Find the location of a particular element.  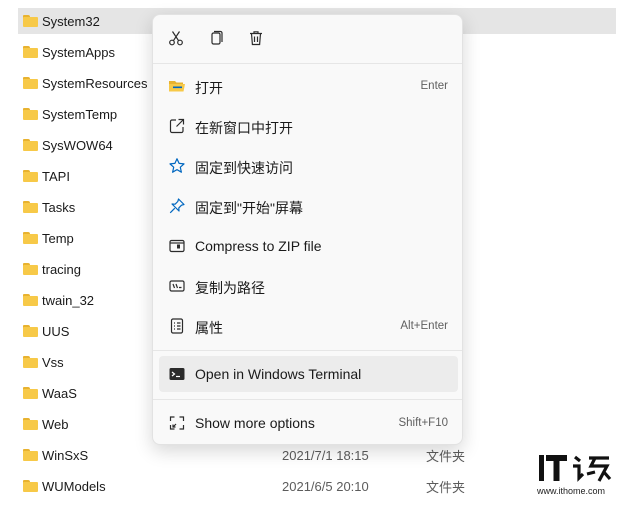

open-new-window-icon is located at coordinates (177, 126).